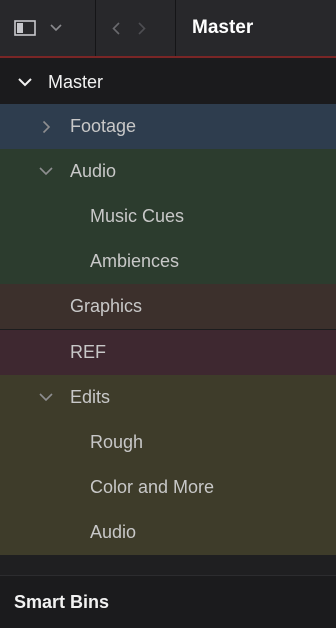  I want to click on bin-item-footage: Footage, so click(168, 126).